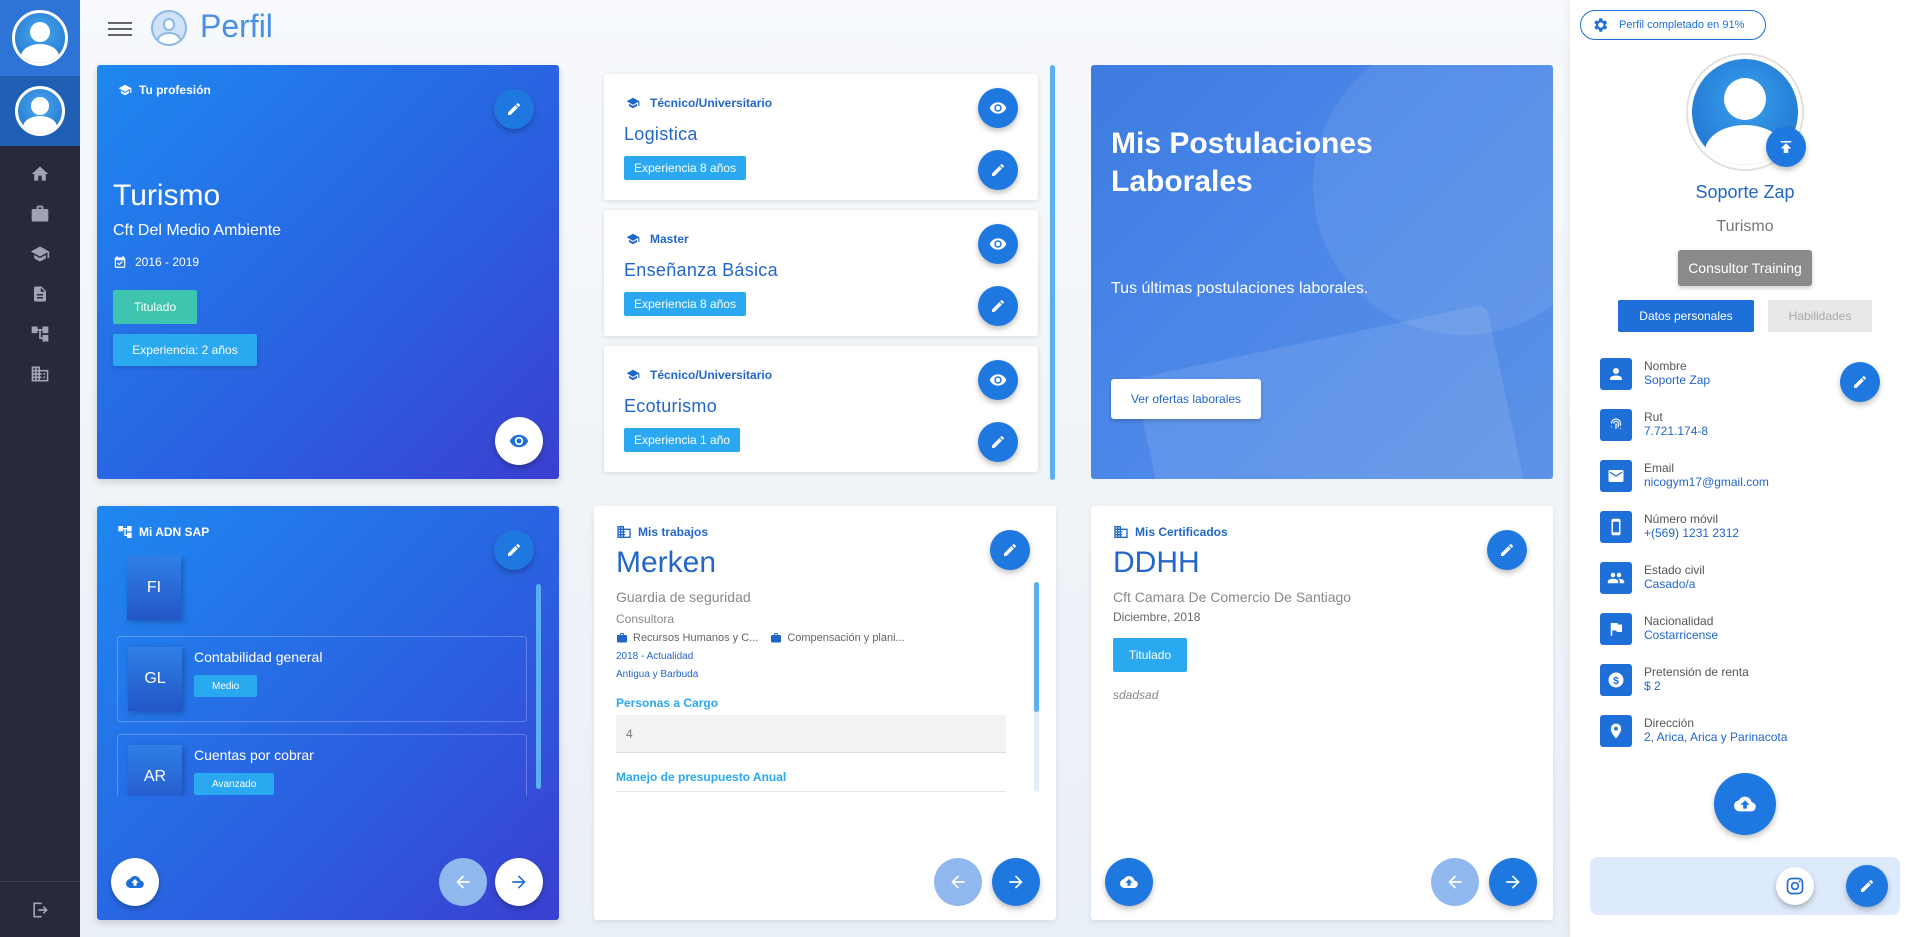 The height and width of the screenshot is (937, 1920). I want to click on field-value: 7.721.174-8, so click(1676, 431).